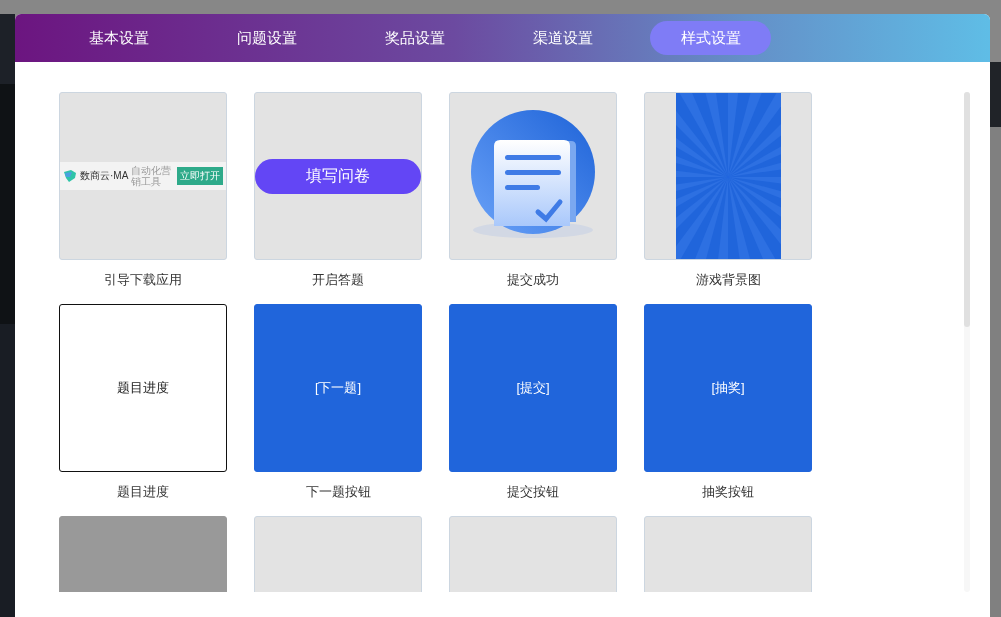 The height and width of the screenshot is (617, 1001). I want to click on brand-name: 数商云·MA, so click(104, 176).